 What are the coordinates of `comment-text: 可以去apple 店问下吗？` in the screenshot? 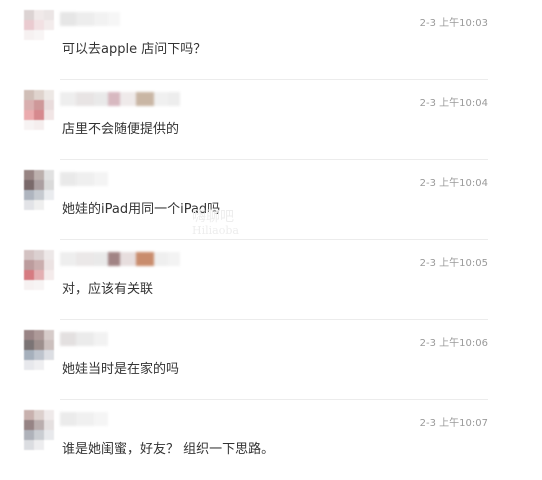 It's located at (134, 49).